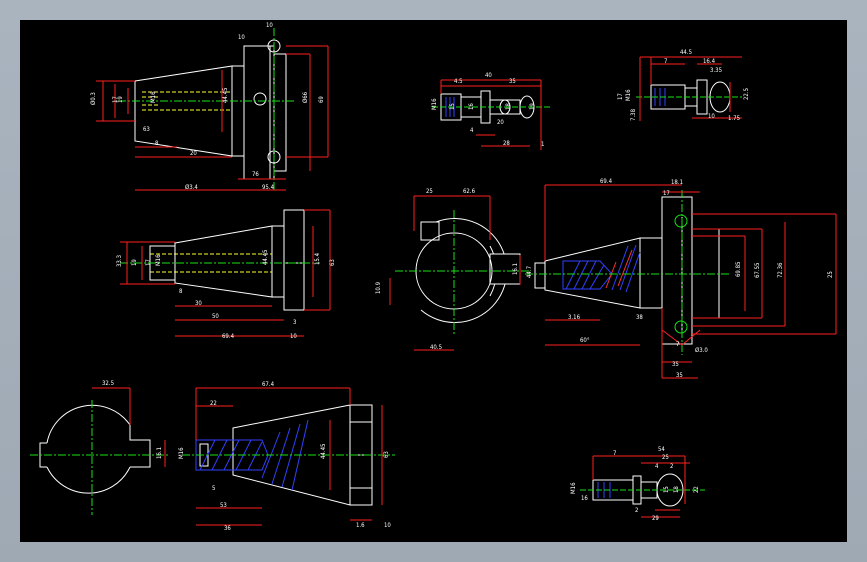 This screenshot has height=562, width=867. What do you see at coordinates (227, 528) in the screenshot?
I see `dimension-label: 36` at bounding box center [227, 528].